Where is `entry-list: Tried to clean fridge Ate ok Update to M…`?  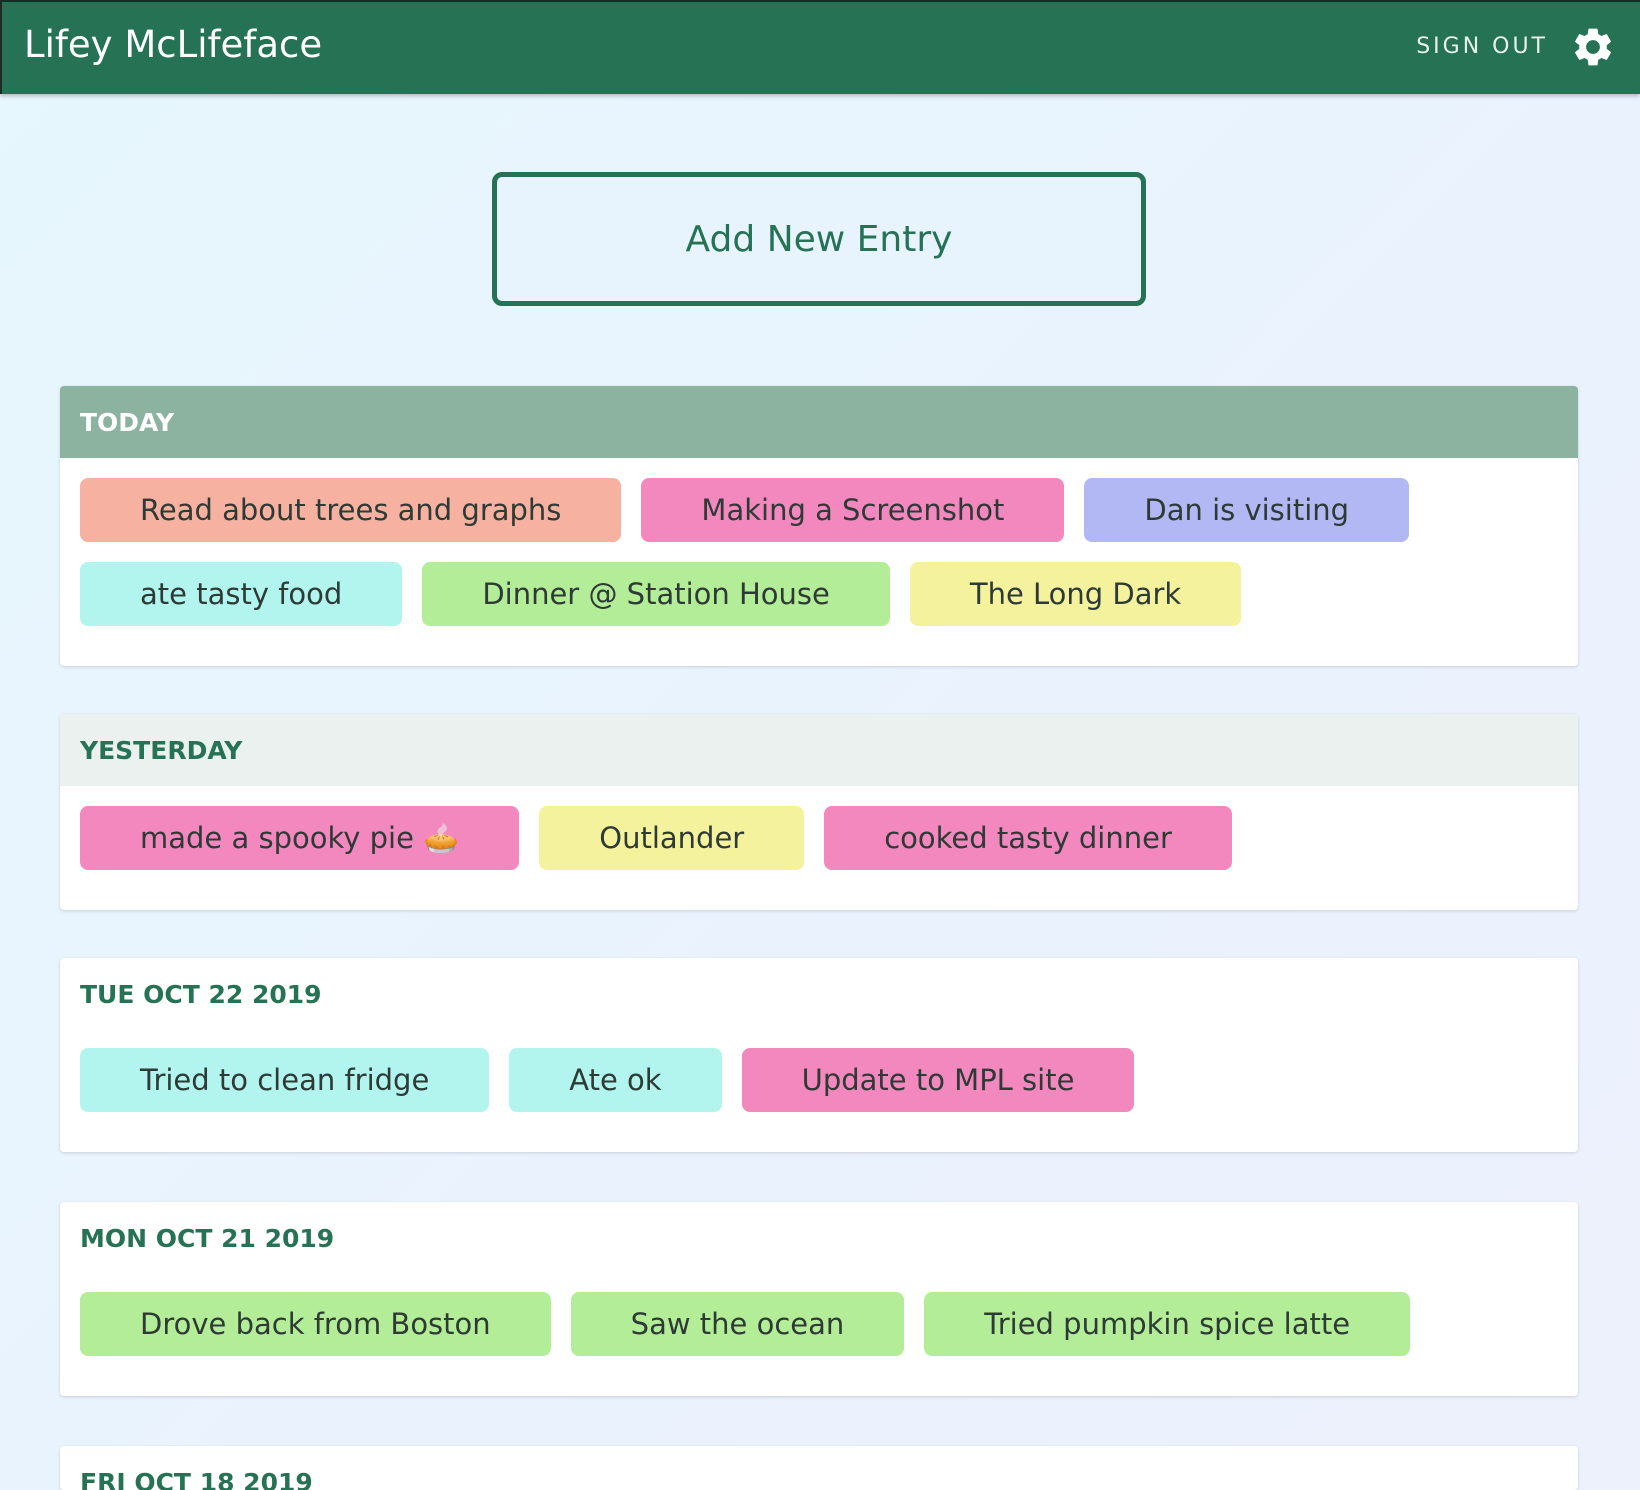 entry-list: Tried to clean fridge Ate ok Update to M… is located at coordinates (819, 1090).